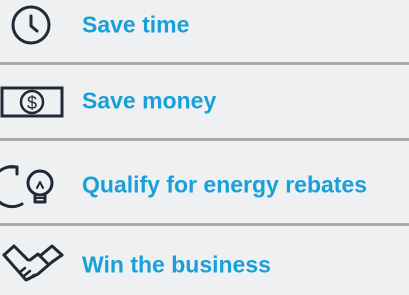 This screenshot has height=295, width=409. What do you see at coordinates (33, 185) in the screenshot?
I see `lightbulb-cycle-icon` at bounding box center [33, 185].